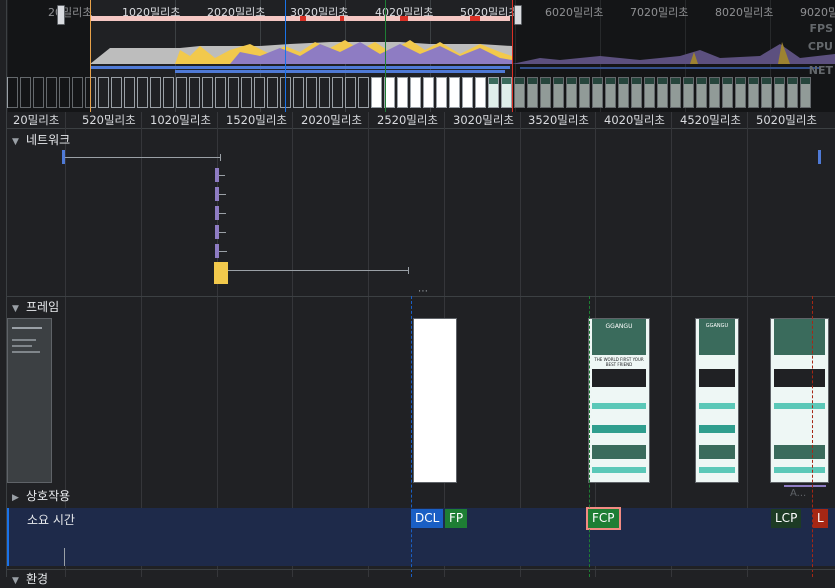 This screenshot has width=835, height=588. What do you see at coordinates (673, 56) in the screenshot?
I see `selection-dim-right` at bounding box center [673, 56].